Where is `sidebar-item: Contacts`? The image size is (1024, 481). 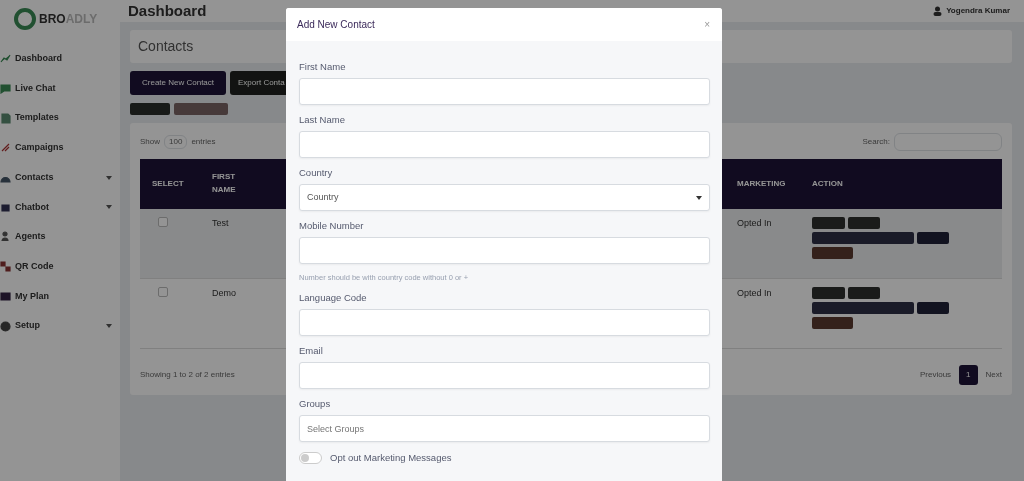
sidebar-item: Contacts is located at coordinates (60, 177).